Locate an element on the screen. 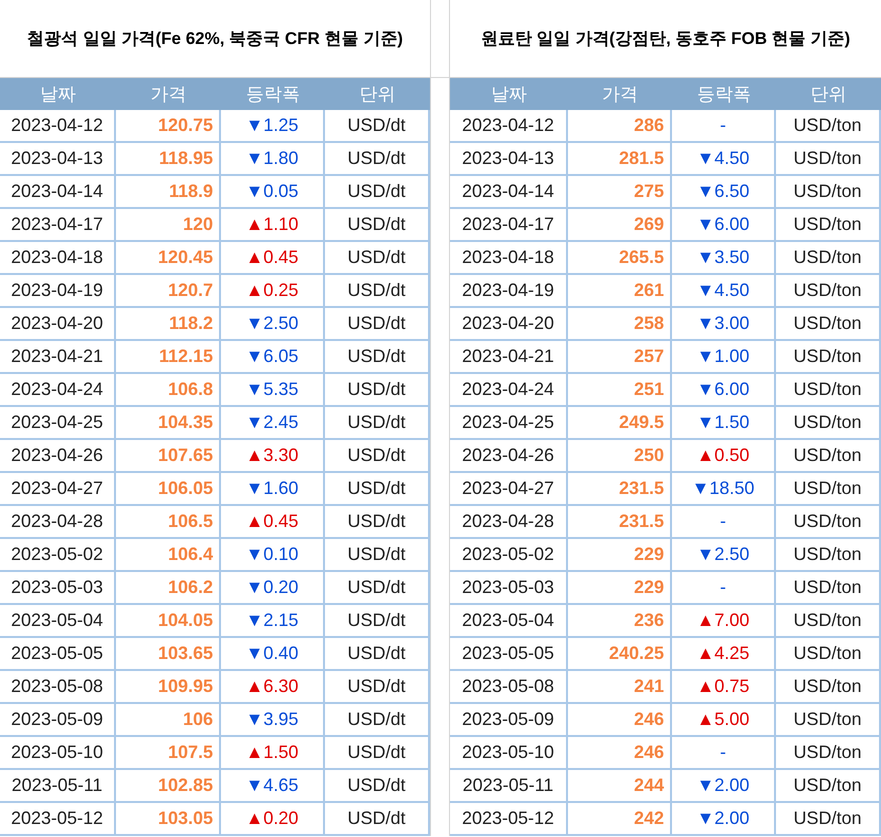 This screenshot has height=837, width=881. table-cell: 118.95 is located at coordinates (168, 159).